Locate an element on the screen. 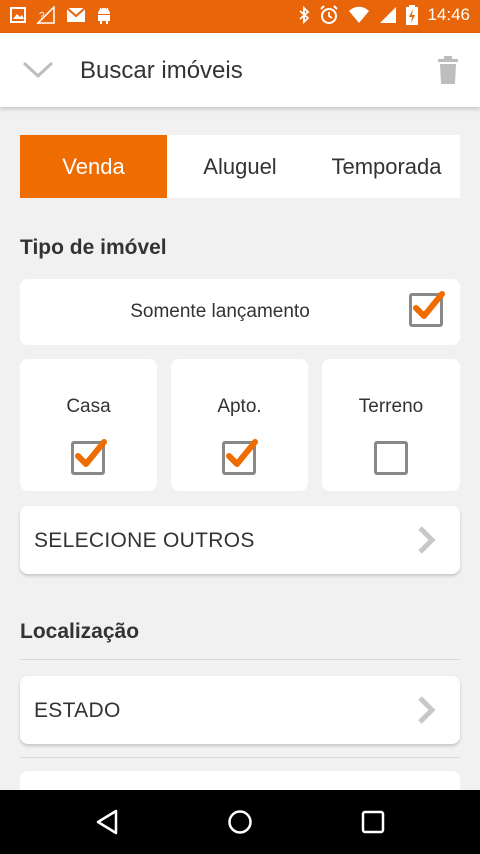 The height and width of the screenshot is (854, 480). listing-type-tabs: Venda Aluguel Temporada is located at coordinates (240, 166).